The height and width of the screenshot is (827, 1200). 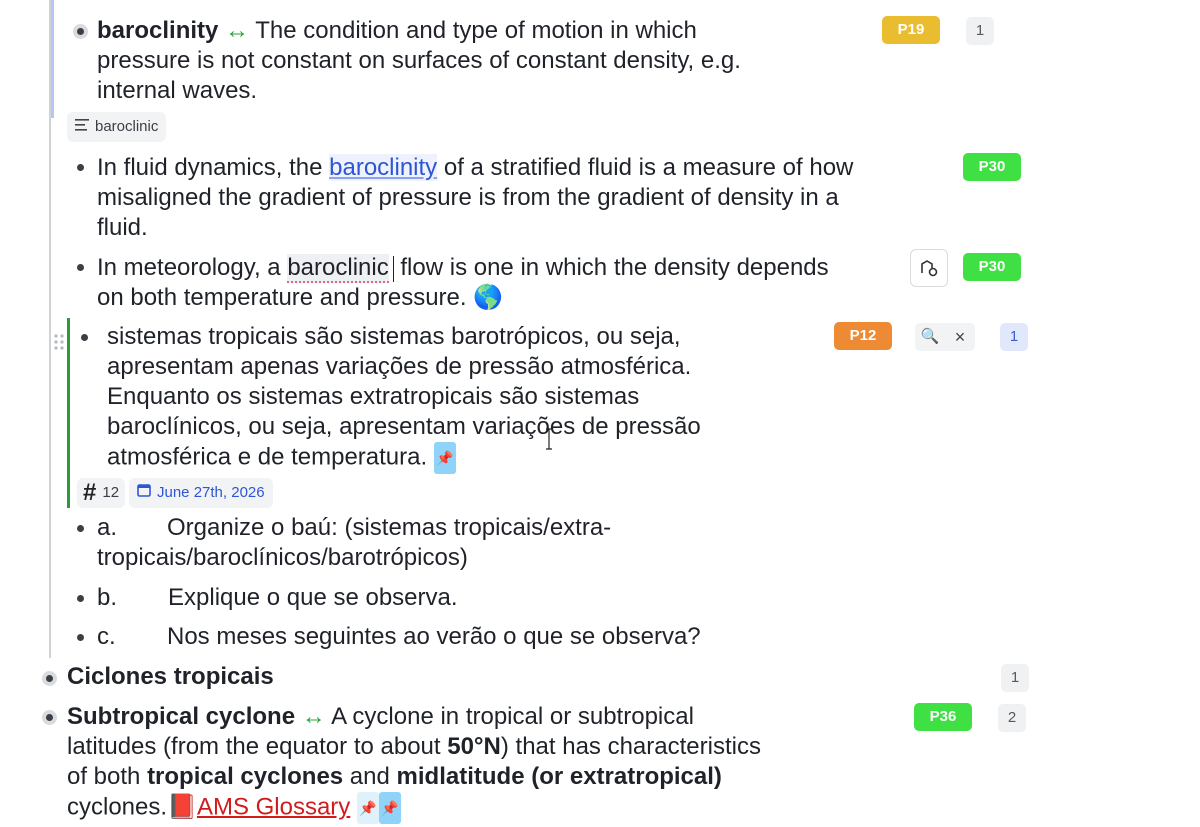 I want to click on list-item: Explique o que se observa., so click(x=313, y=598).